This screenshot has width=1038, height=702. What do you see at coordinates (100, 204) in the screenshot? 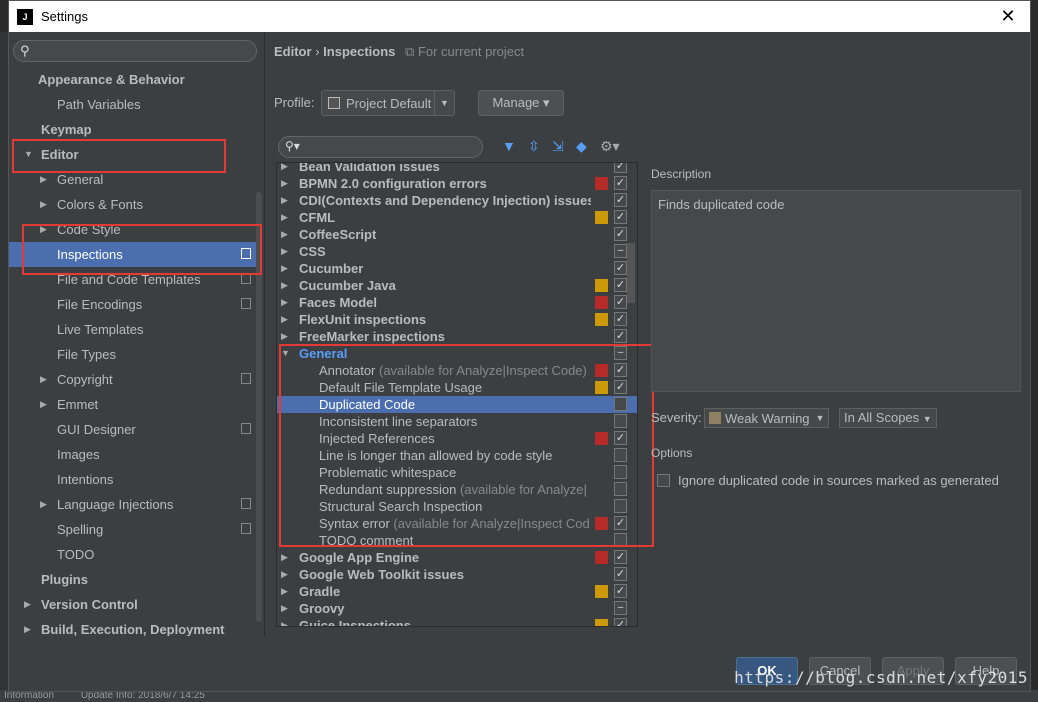
I see `sidebar-item-label: Colors & Fonts` at bounding box center [100, 204].